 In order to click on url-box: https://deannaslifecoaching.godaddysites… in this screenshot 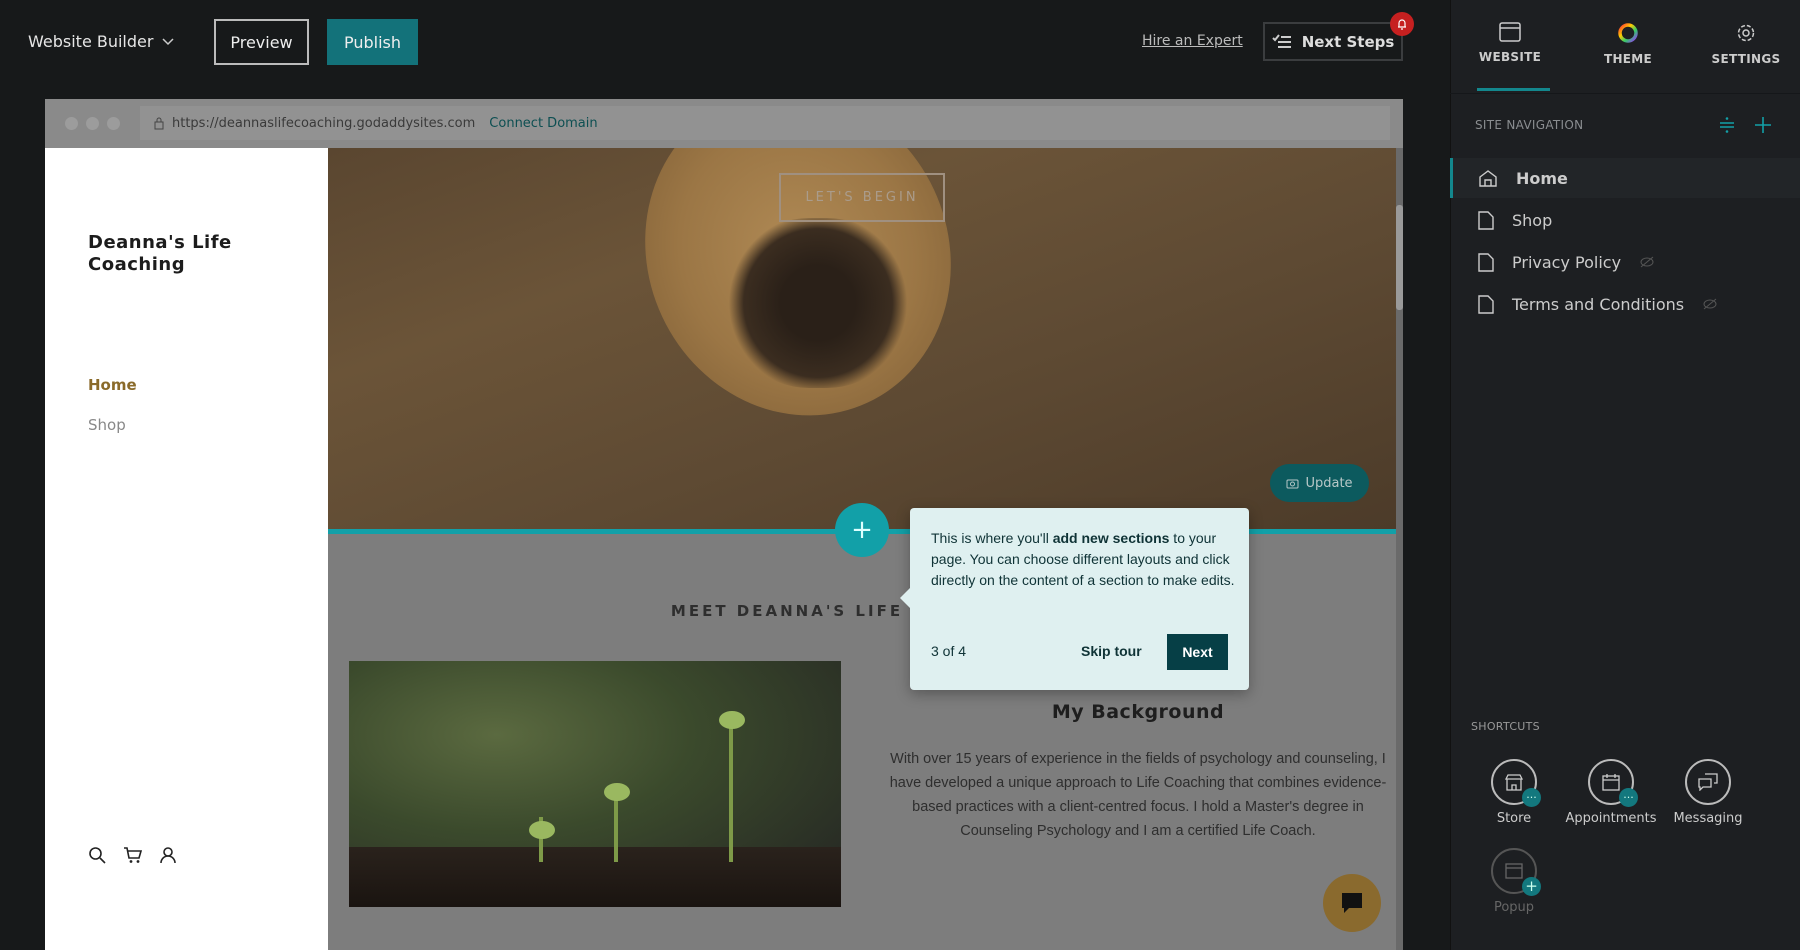, I will do `click(765, 123)`.